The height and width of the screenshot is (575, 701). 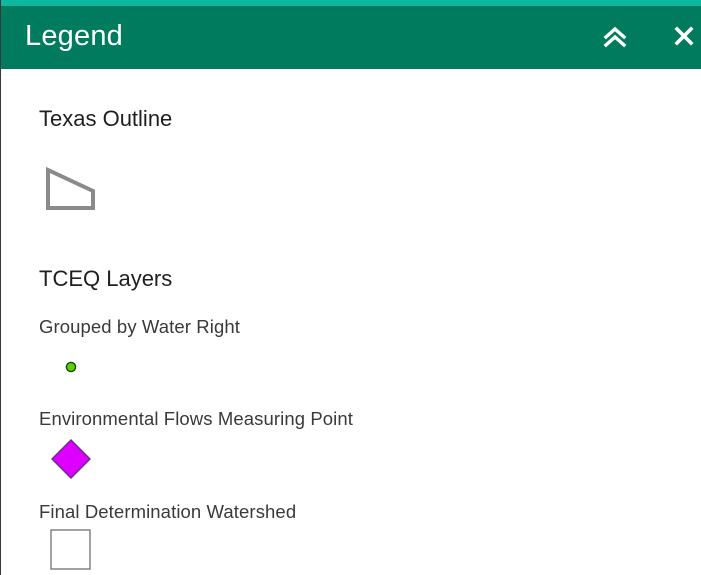 I want to click on panel-title: Legend, so click(x=74, y=36).